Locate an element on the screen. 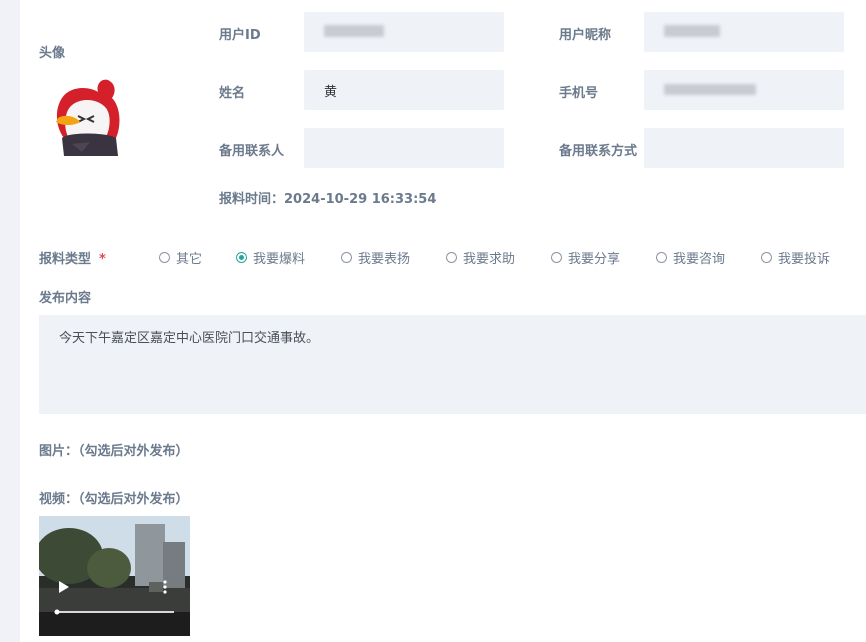  phone-label: 手机号 is located at coordinates (579, 93).